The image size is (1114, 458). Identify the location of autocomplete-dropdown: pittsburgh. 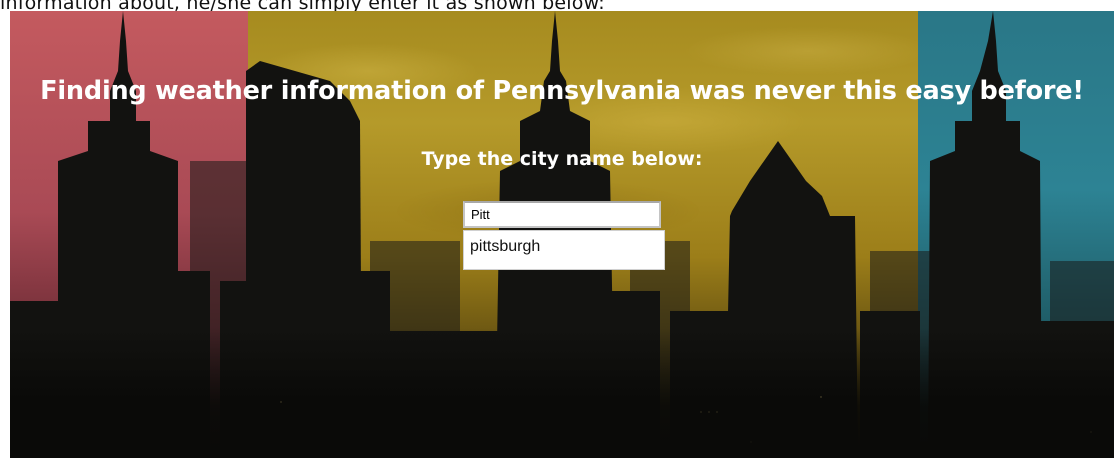
(564, 250).